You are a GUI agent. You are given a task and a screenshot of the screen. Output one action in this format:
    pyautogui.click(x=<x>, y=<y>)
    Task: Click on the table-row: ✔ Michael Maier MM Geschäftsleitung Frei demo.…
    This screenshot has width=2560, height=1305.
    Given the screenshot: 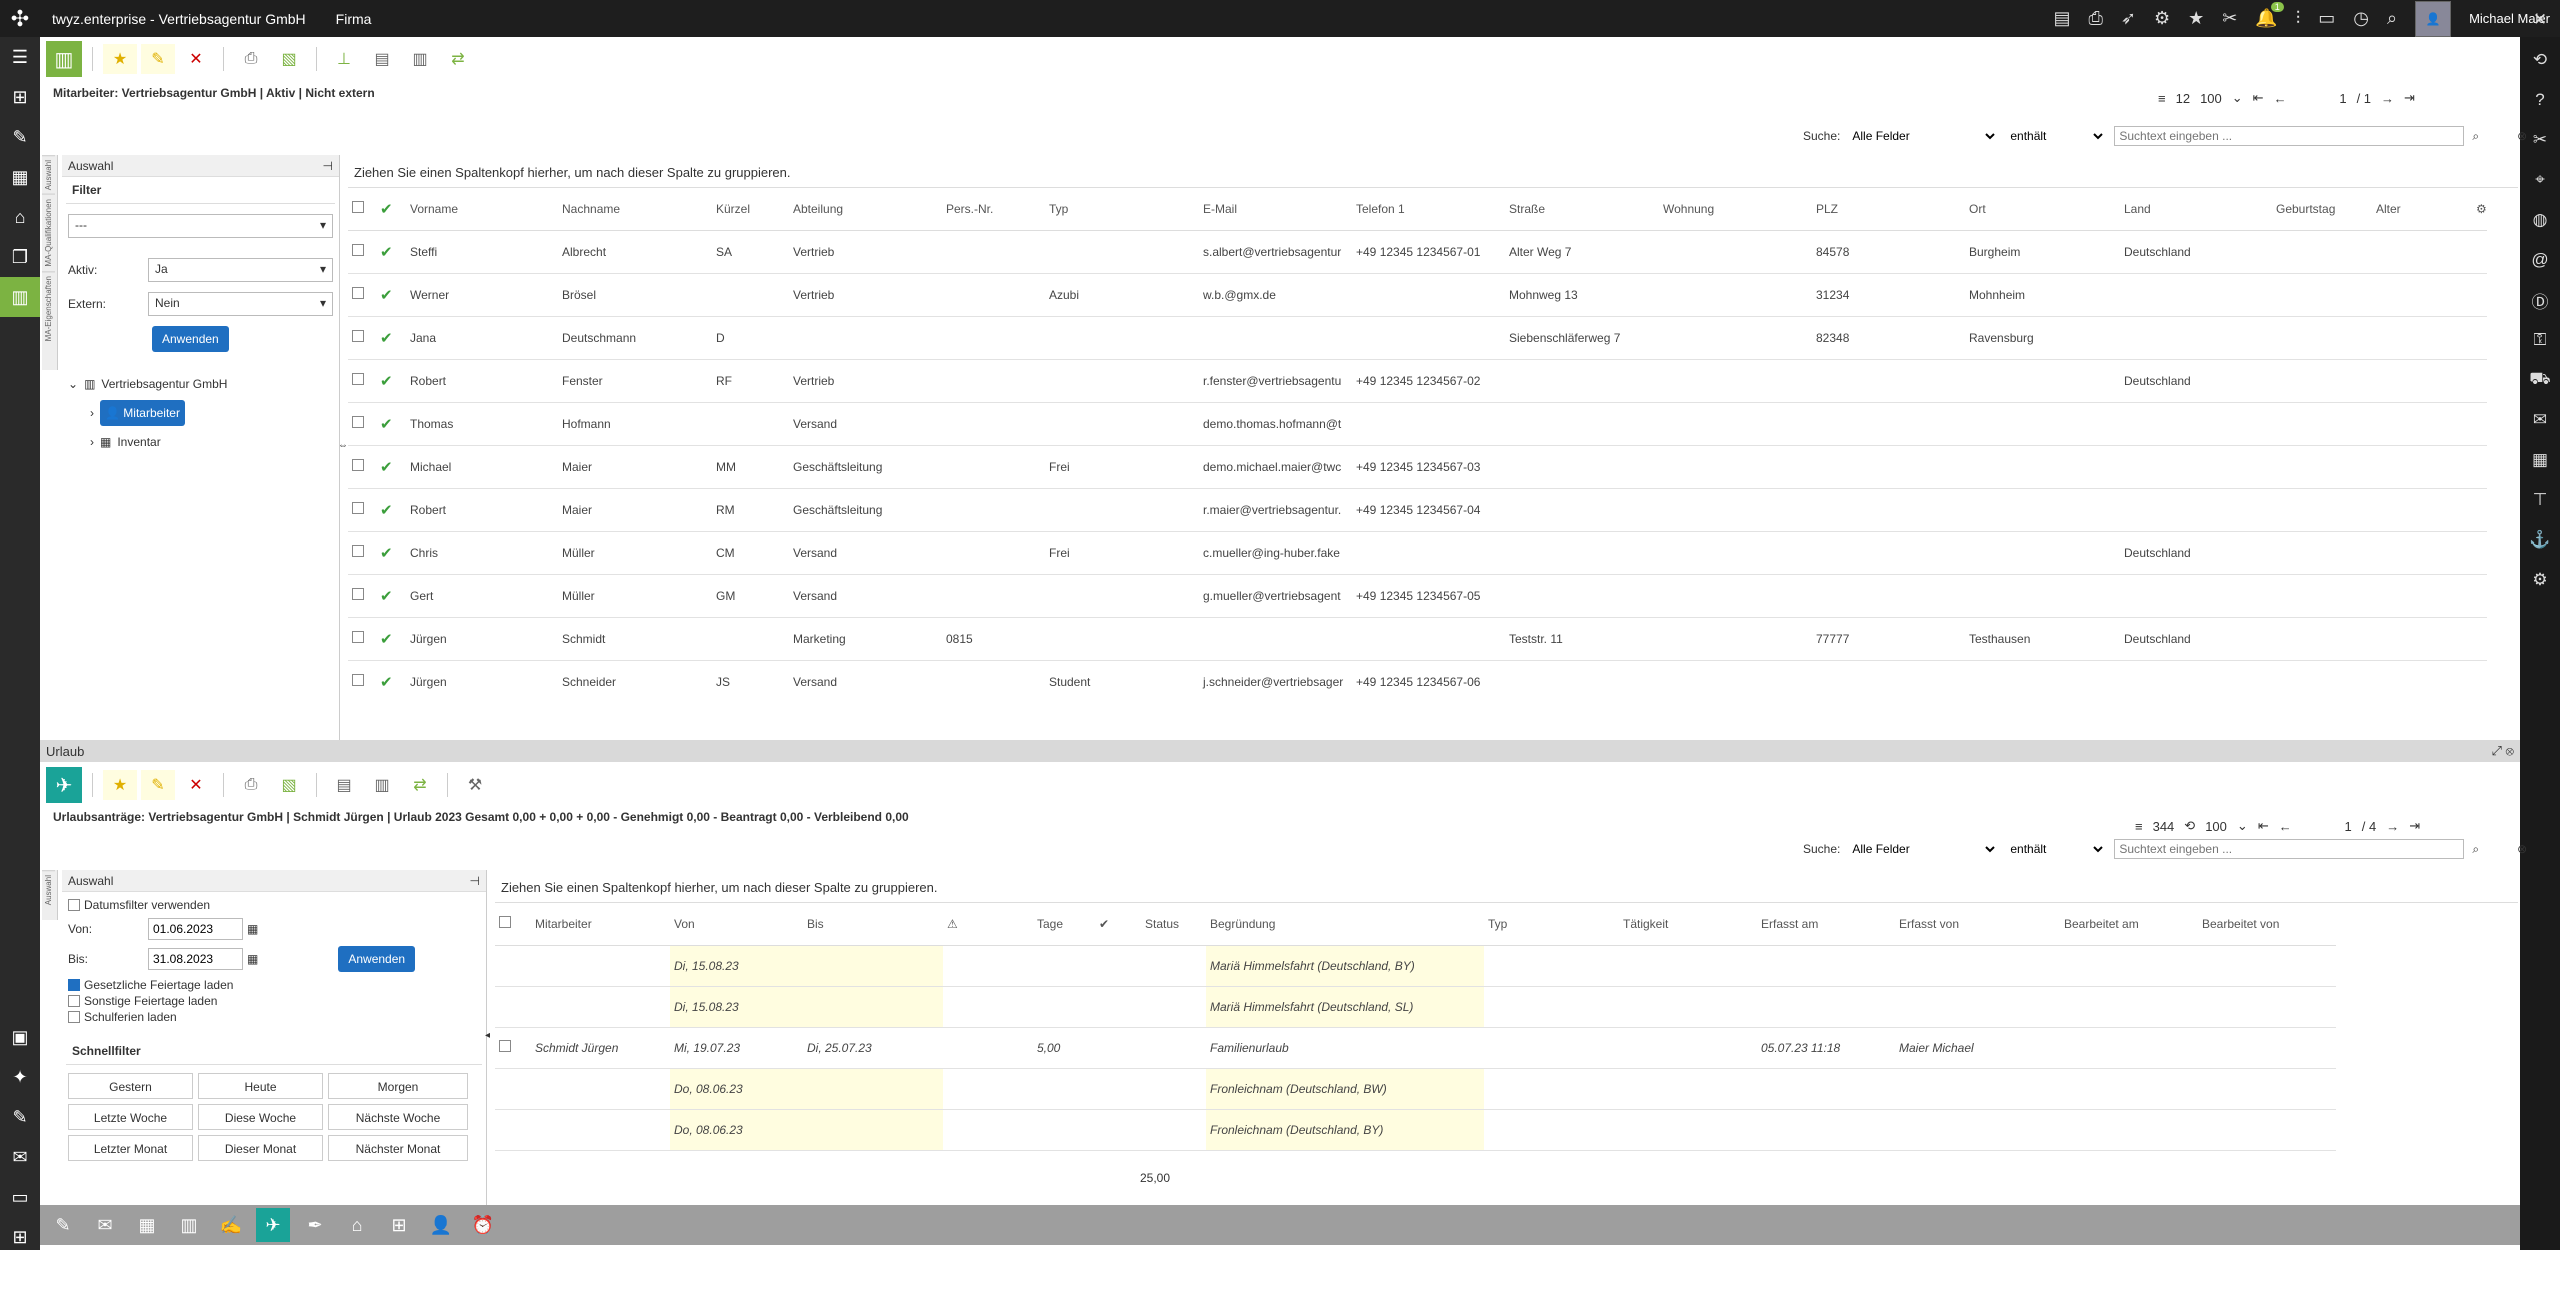 What is the action you would take?
    pyautogui.click(x=1417, y=467)
    